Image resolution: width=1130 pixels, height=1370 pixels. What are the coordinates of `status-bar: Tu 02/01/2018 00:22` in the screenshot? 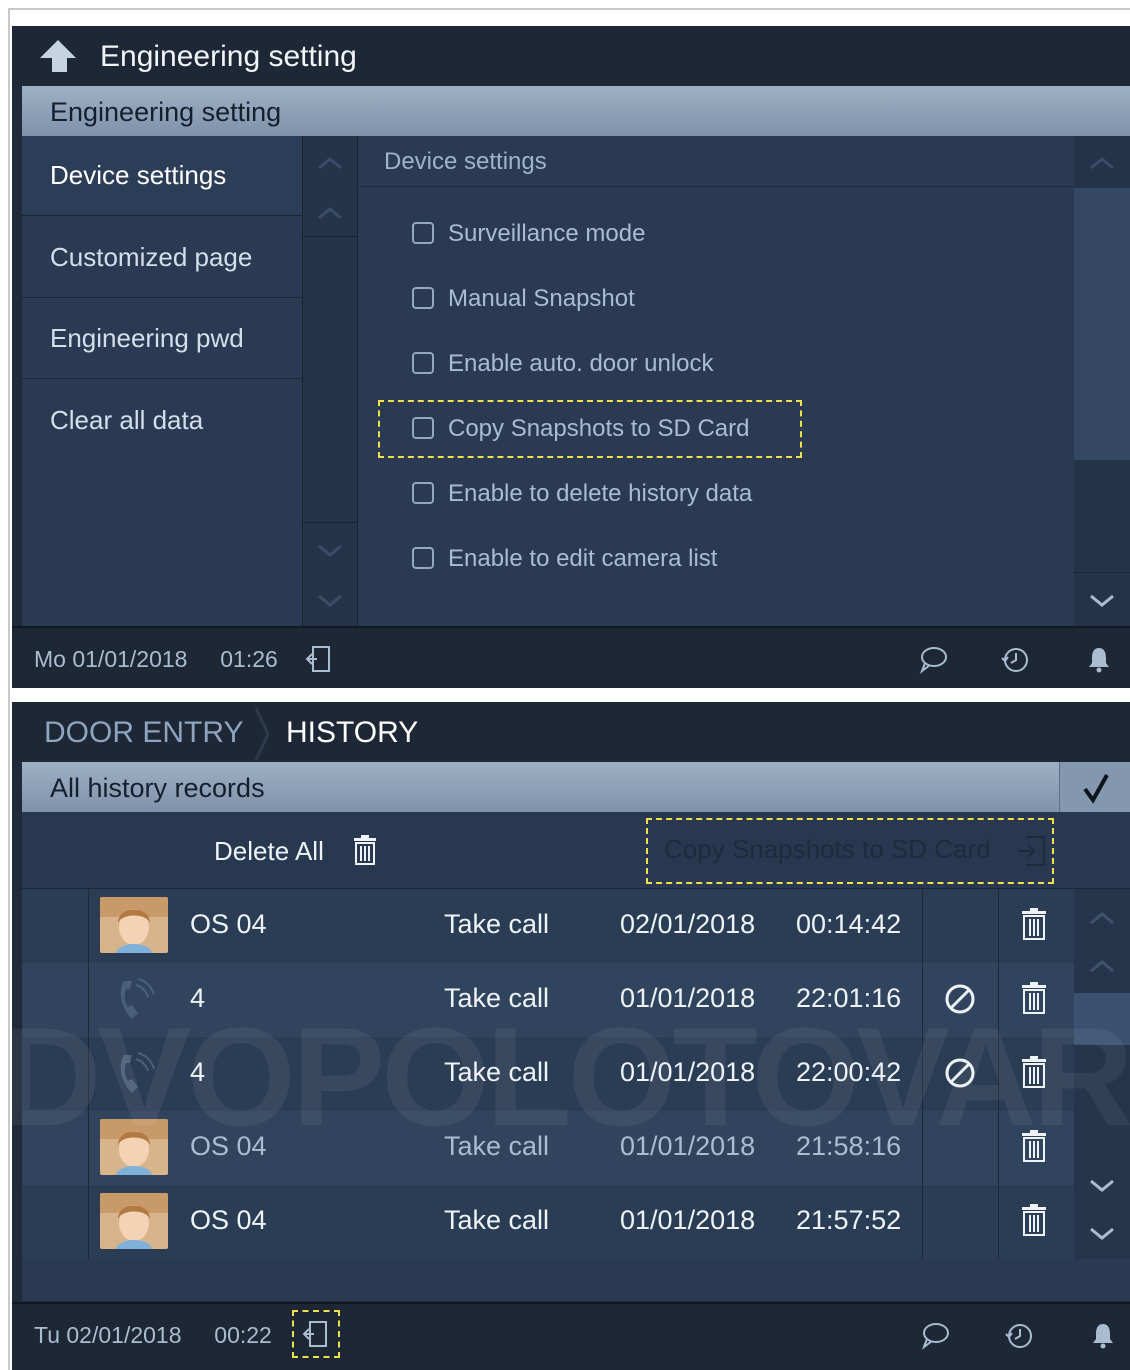 It's located at (571, 1336).